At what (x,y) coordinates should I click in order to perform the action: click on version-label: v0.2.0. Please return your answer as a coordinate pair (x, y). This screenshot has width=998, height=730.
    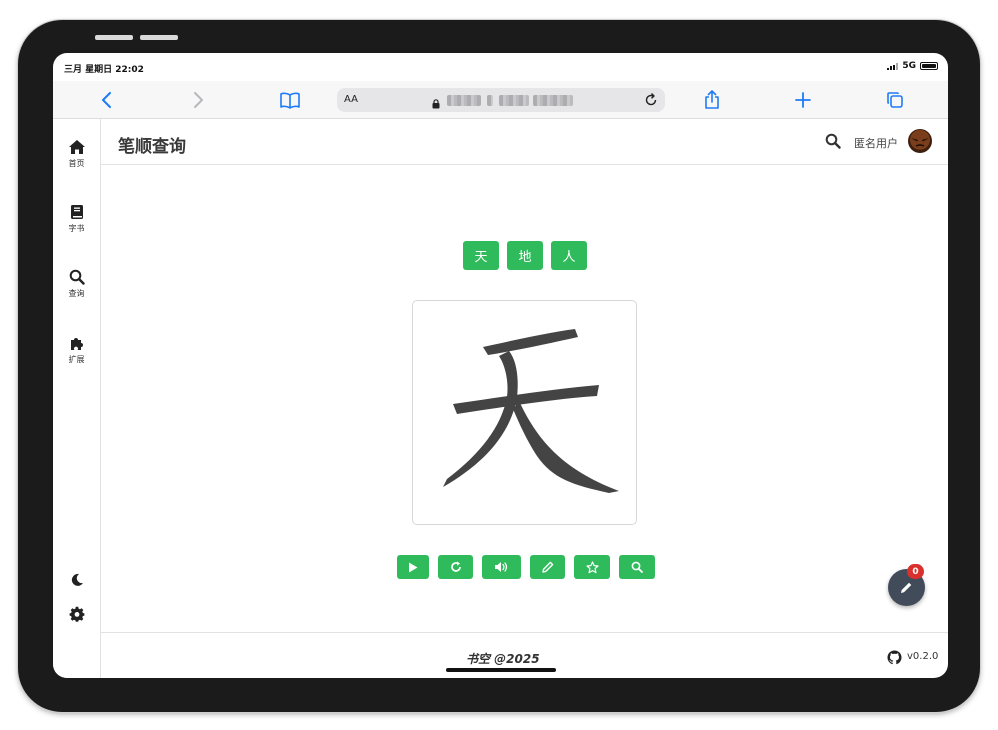
    Looking at the image, I should click on (923, 656).